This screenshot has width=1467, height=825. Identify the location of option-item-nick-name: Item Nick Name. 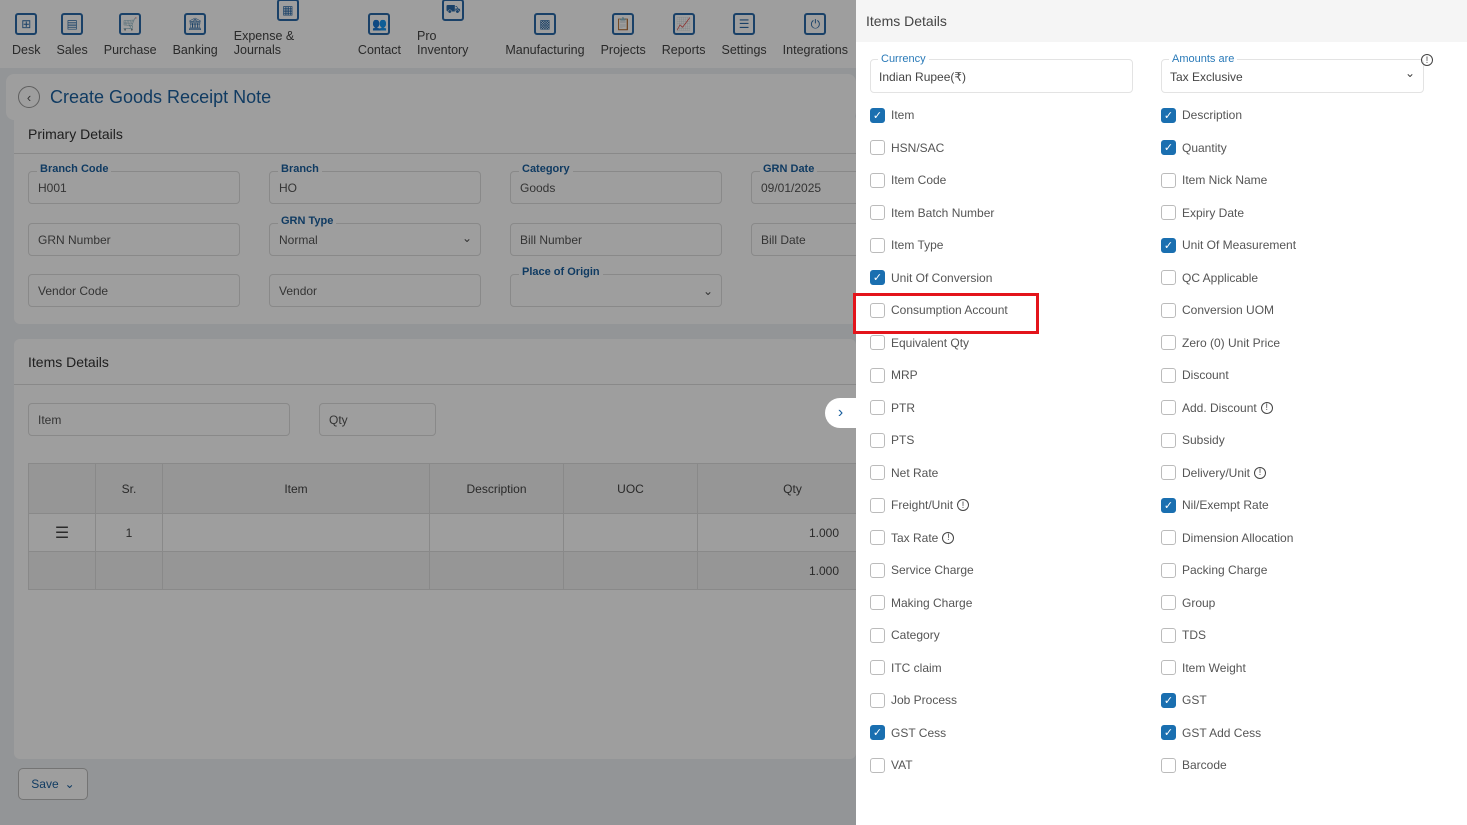
(1306, 180).